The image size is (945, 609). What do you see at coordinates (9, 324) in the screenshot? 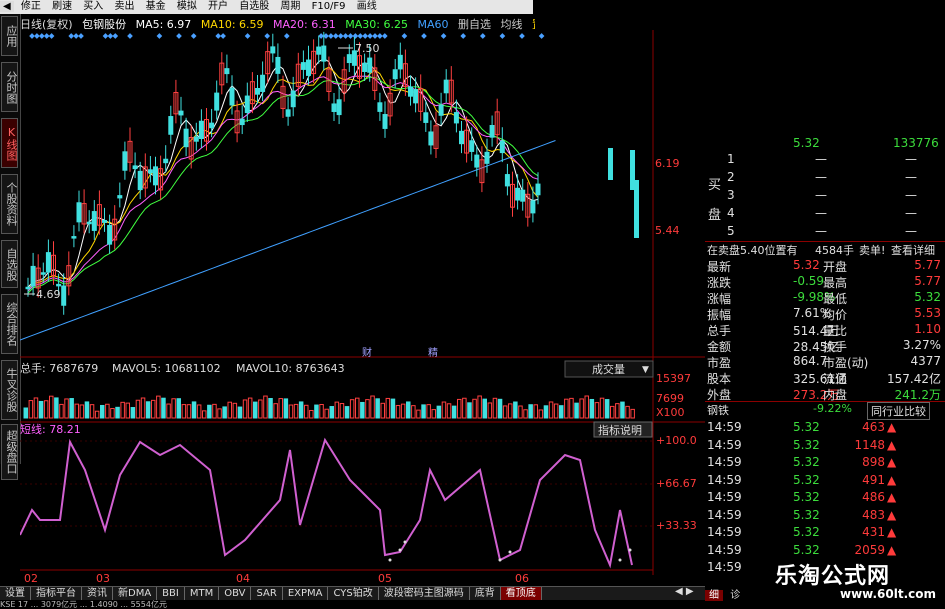
I see `side-tab-ranking: 综合排名` at bounding box center [9, 324].